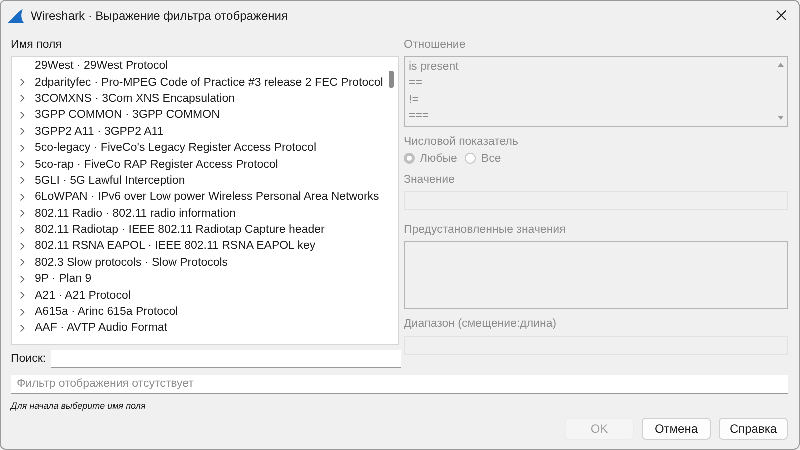 This screenshot has width=800, height=450. I want to click on tree-item: A21 · A21 Protocol, so click(83, 296).